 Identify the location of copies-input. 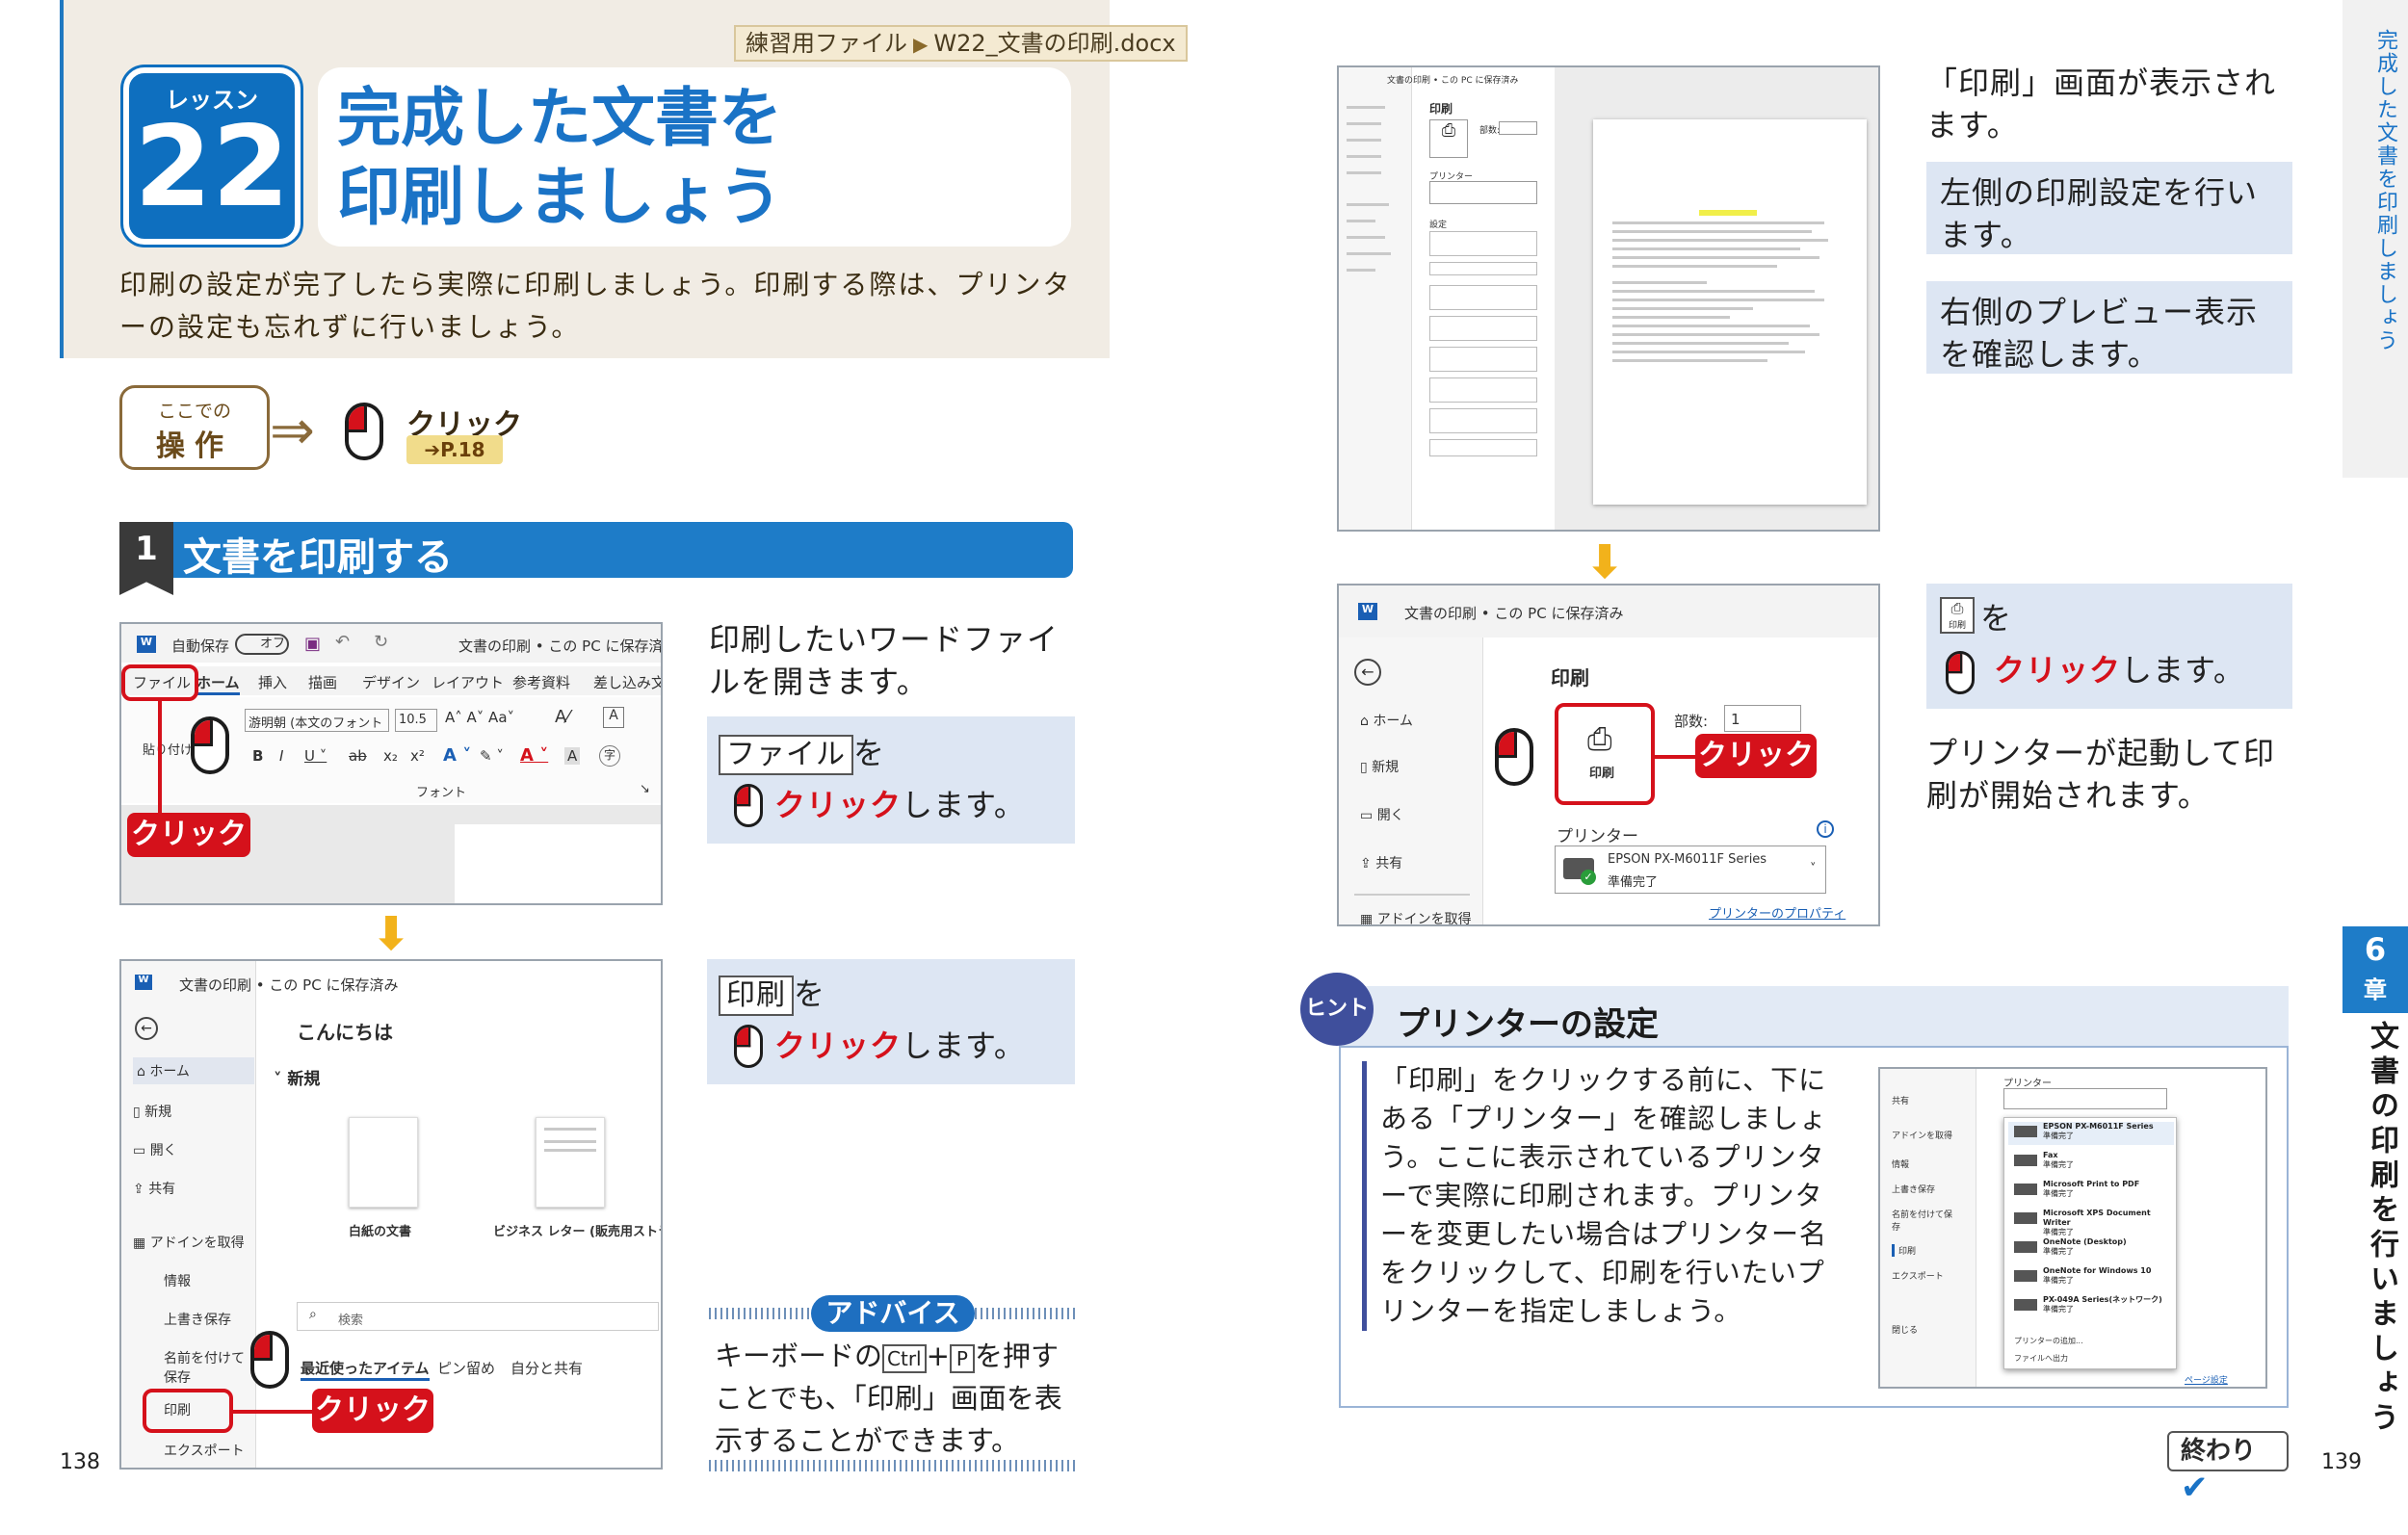
(1518, 128).